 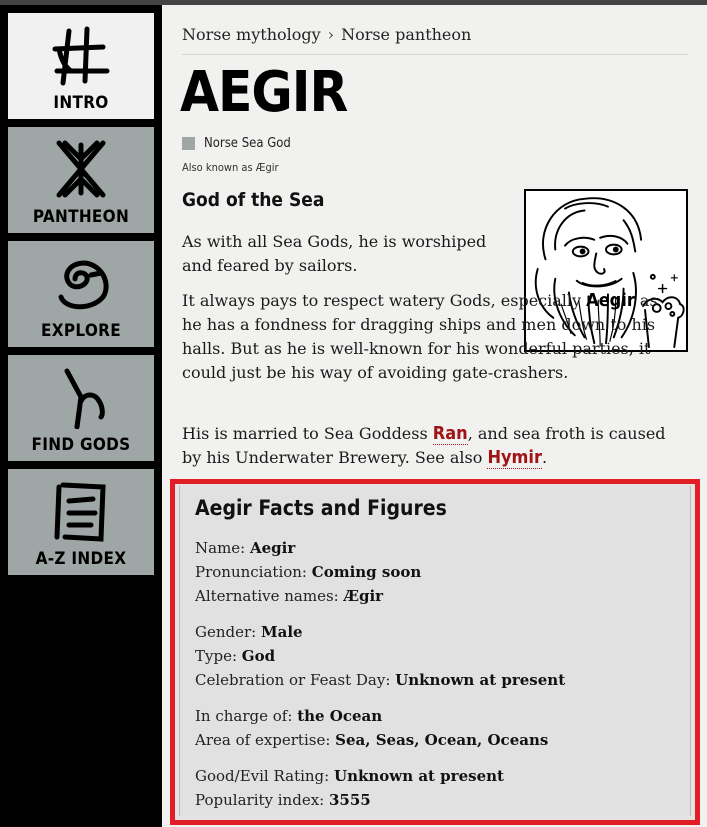 What do you see at coordinates (81, 217) in the screenshot?
I see `sidebar-item-label: PANTHEON` at bounding box center [81, 217].